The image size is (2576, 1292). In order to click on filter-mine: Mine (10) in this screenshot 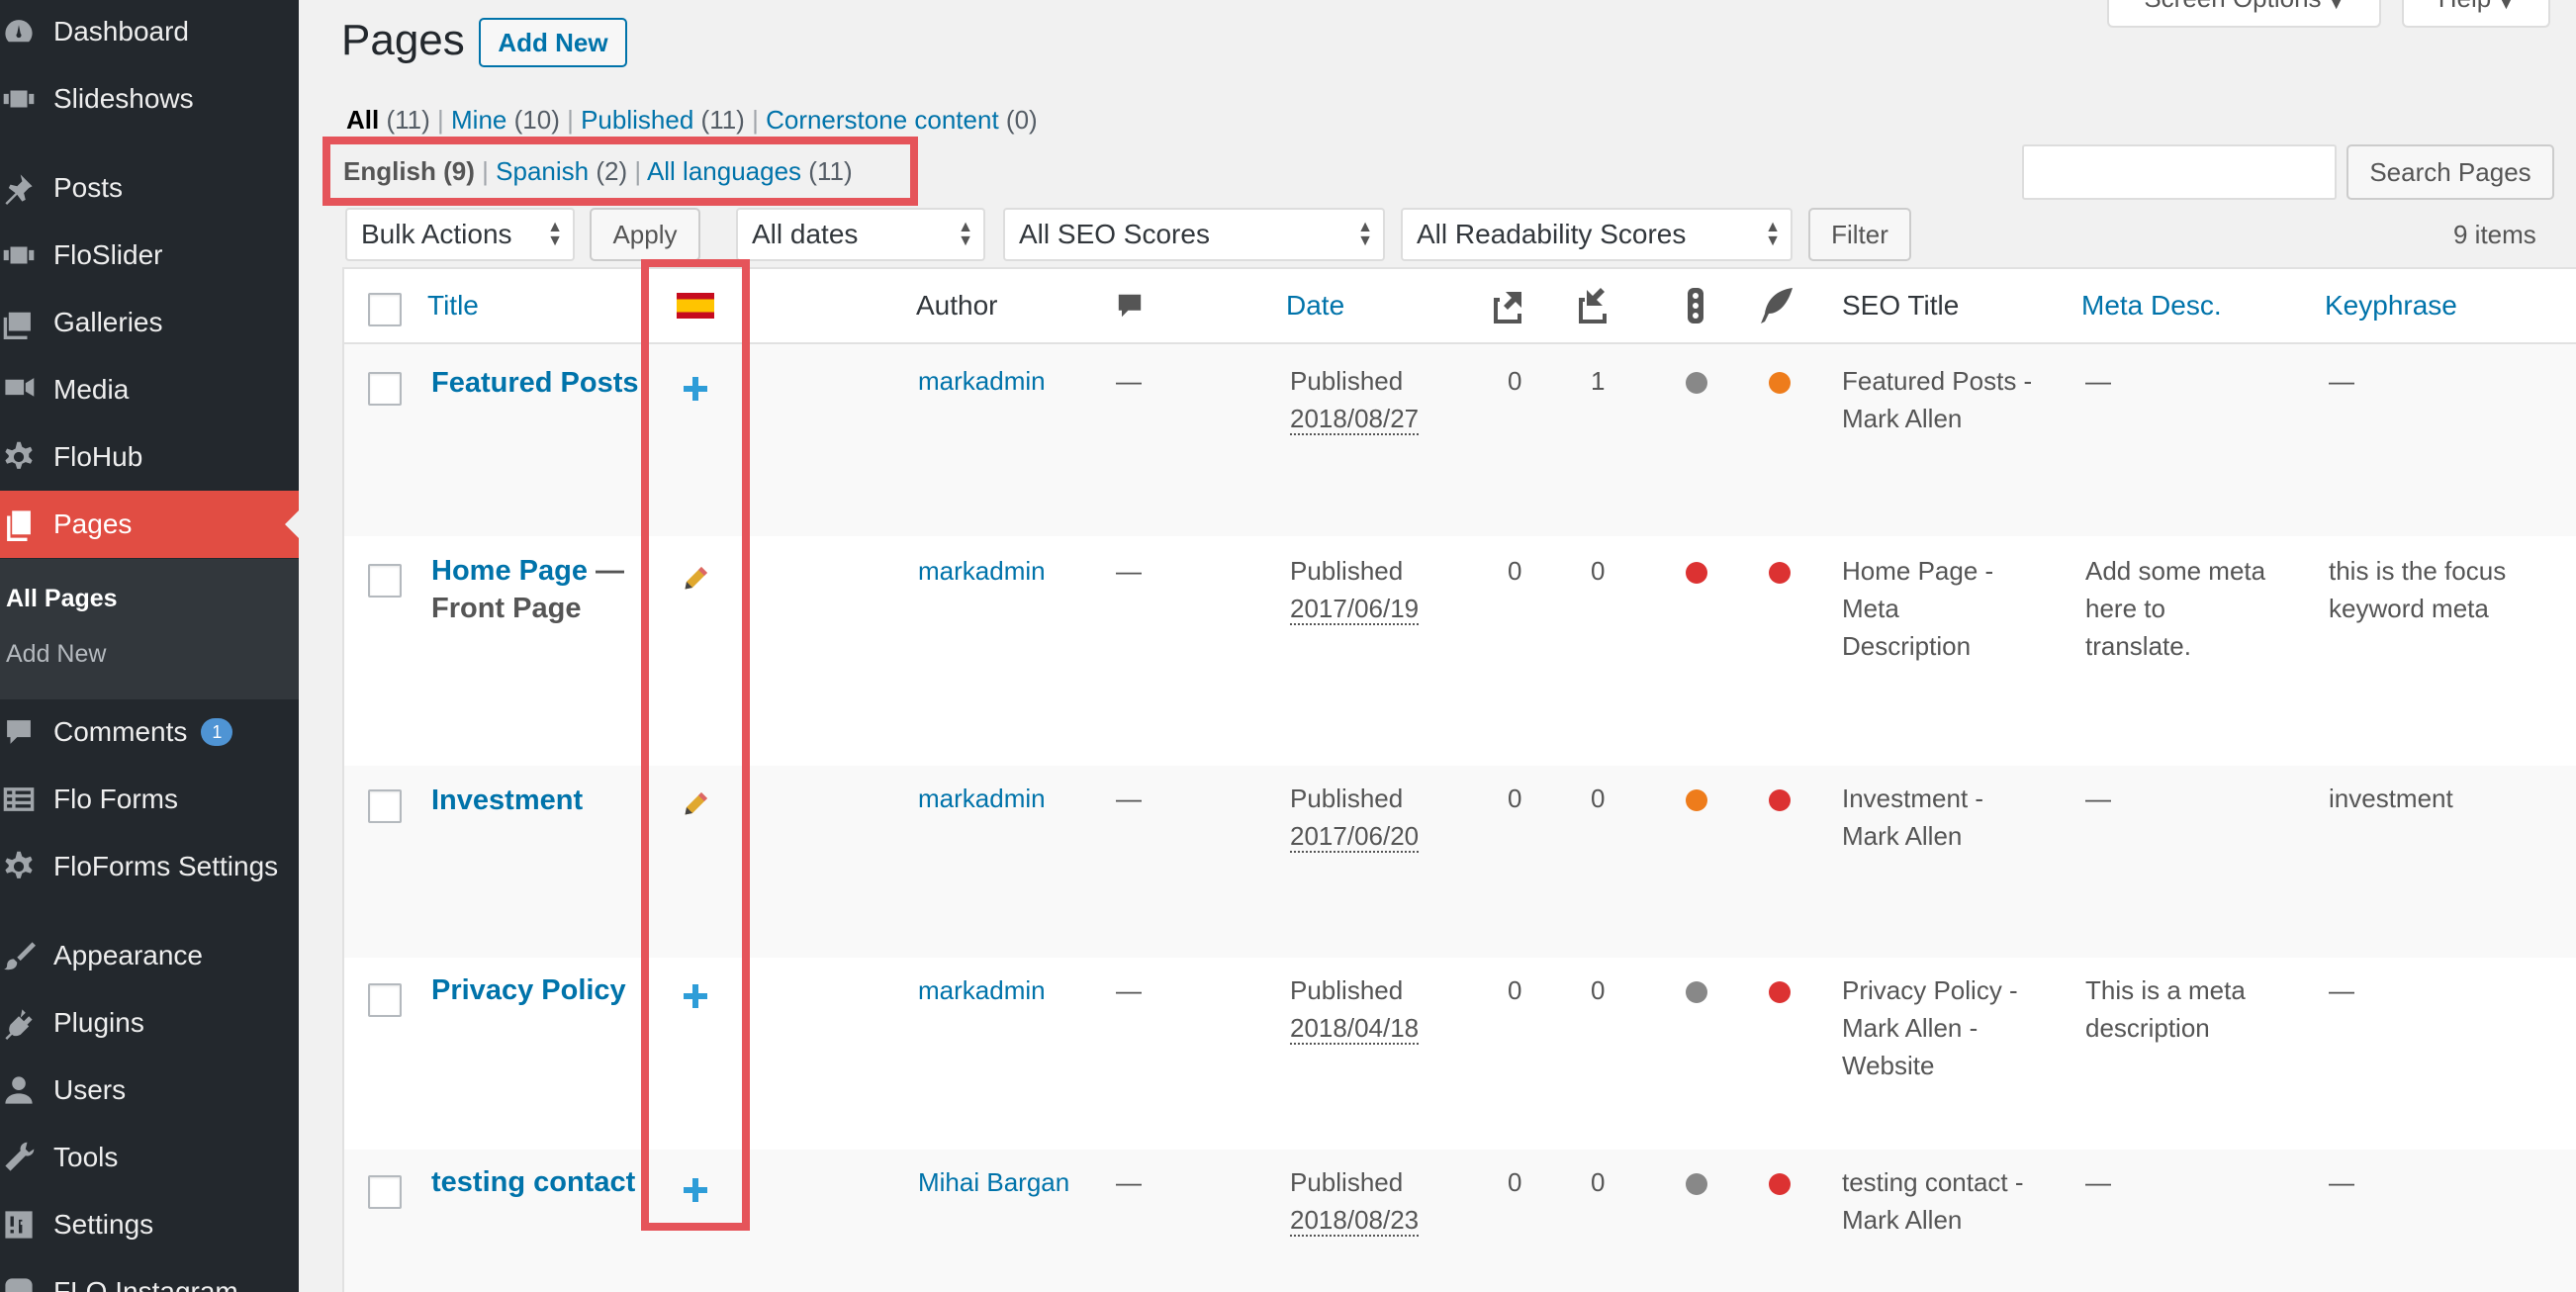, I will do `click(505, 120)`.